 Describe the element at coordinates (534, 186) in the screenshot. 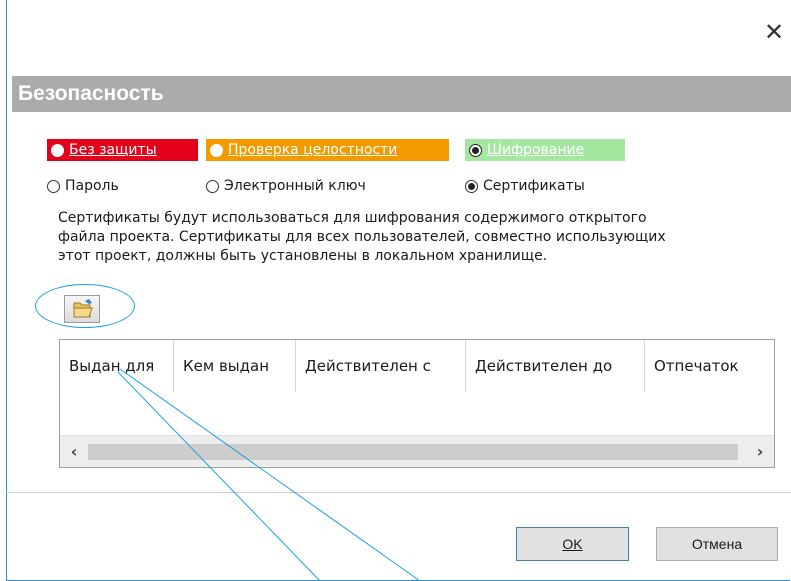

I see `radio-certificates-label: Сертификаты` at that location.